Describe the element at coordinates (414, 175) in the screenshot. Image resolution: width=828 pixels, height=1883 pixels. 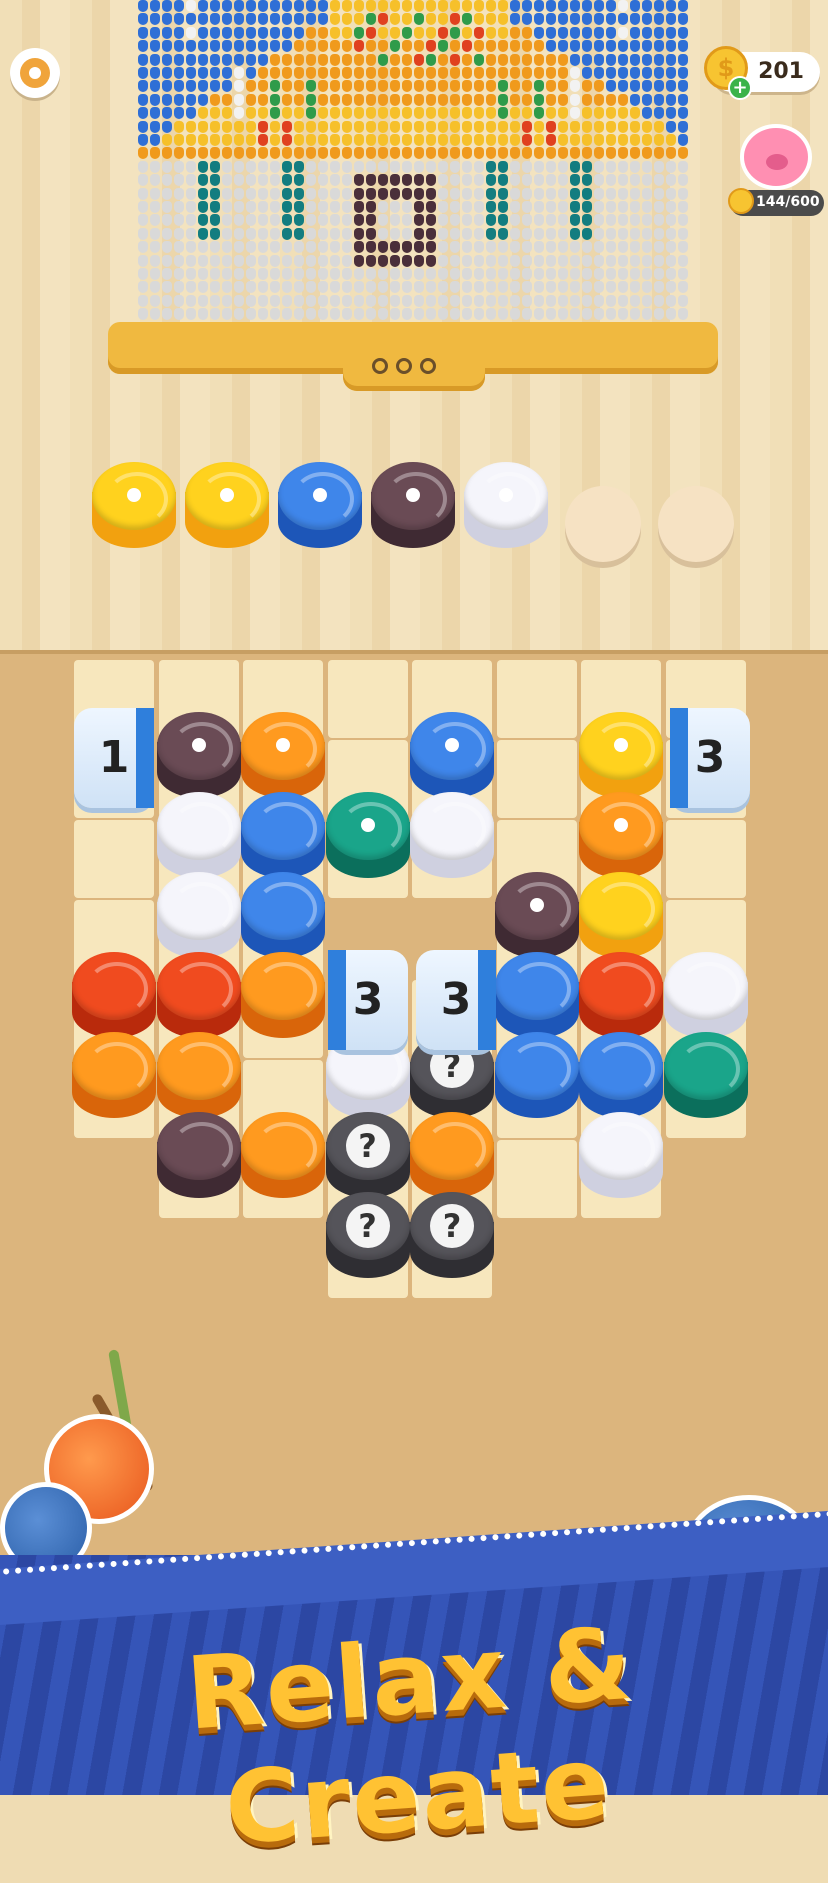
I see `tapestry-canvas` at that location.